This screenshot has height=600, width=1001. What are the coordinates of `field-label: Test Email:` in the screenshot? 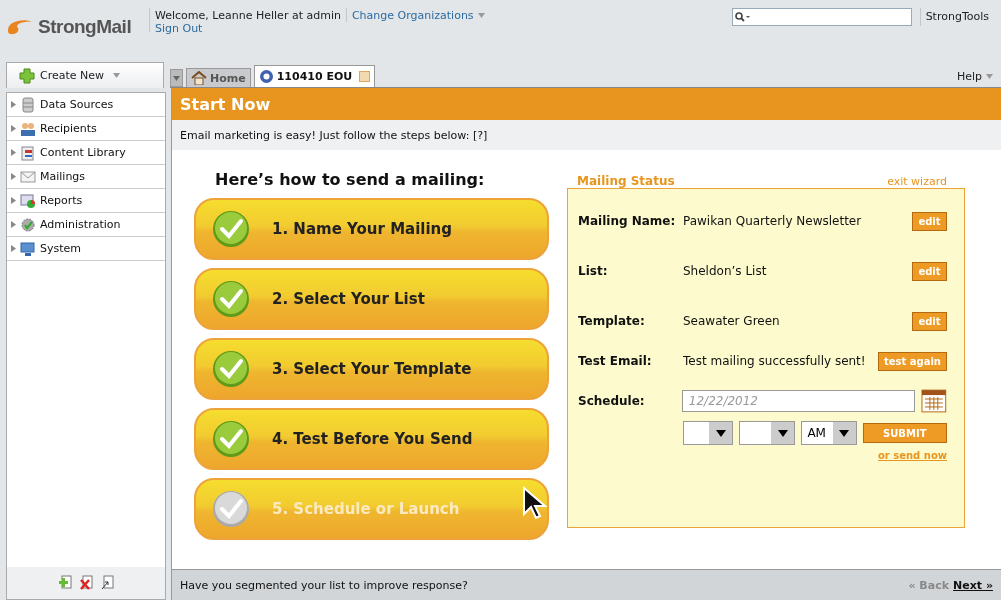 It's located at (615, 361).